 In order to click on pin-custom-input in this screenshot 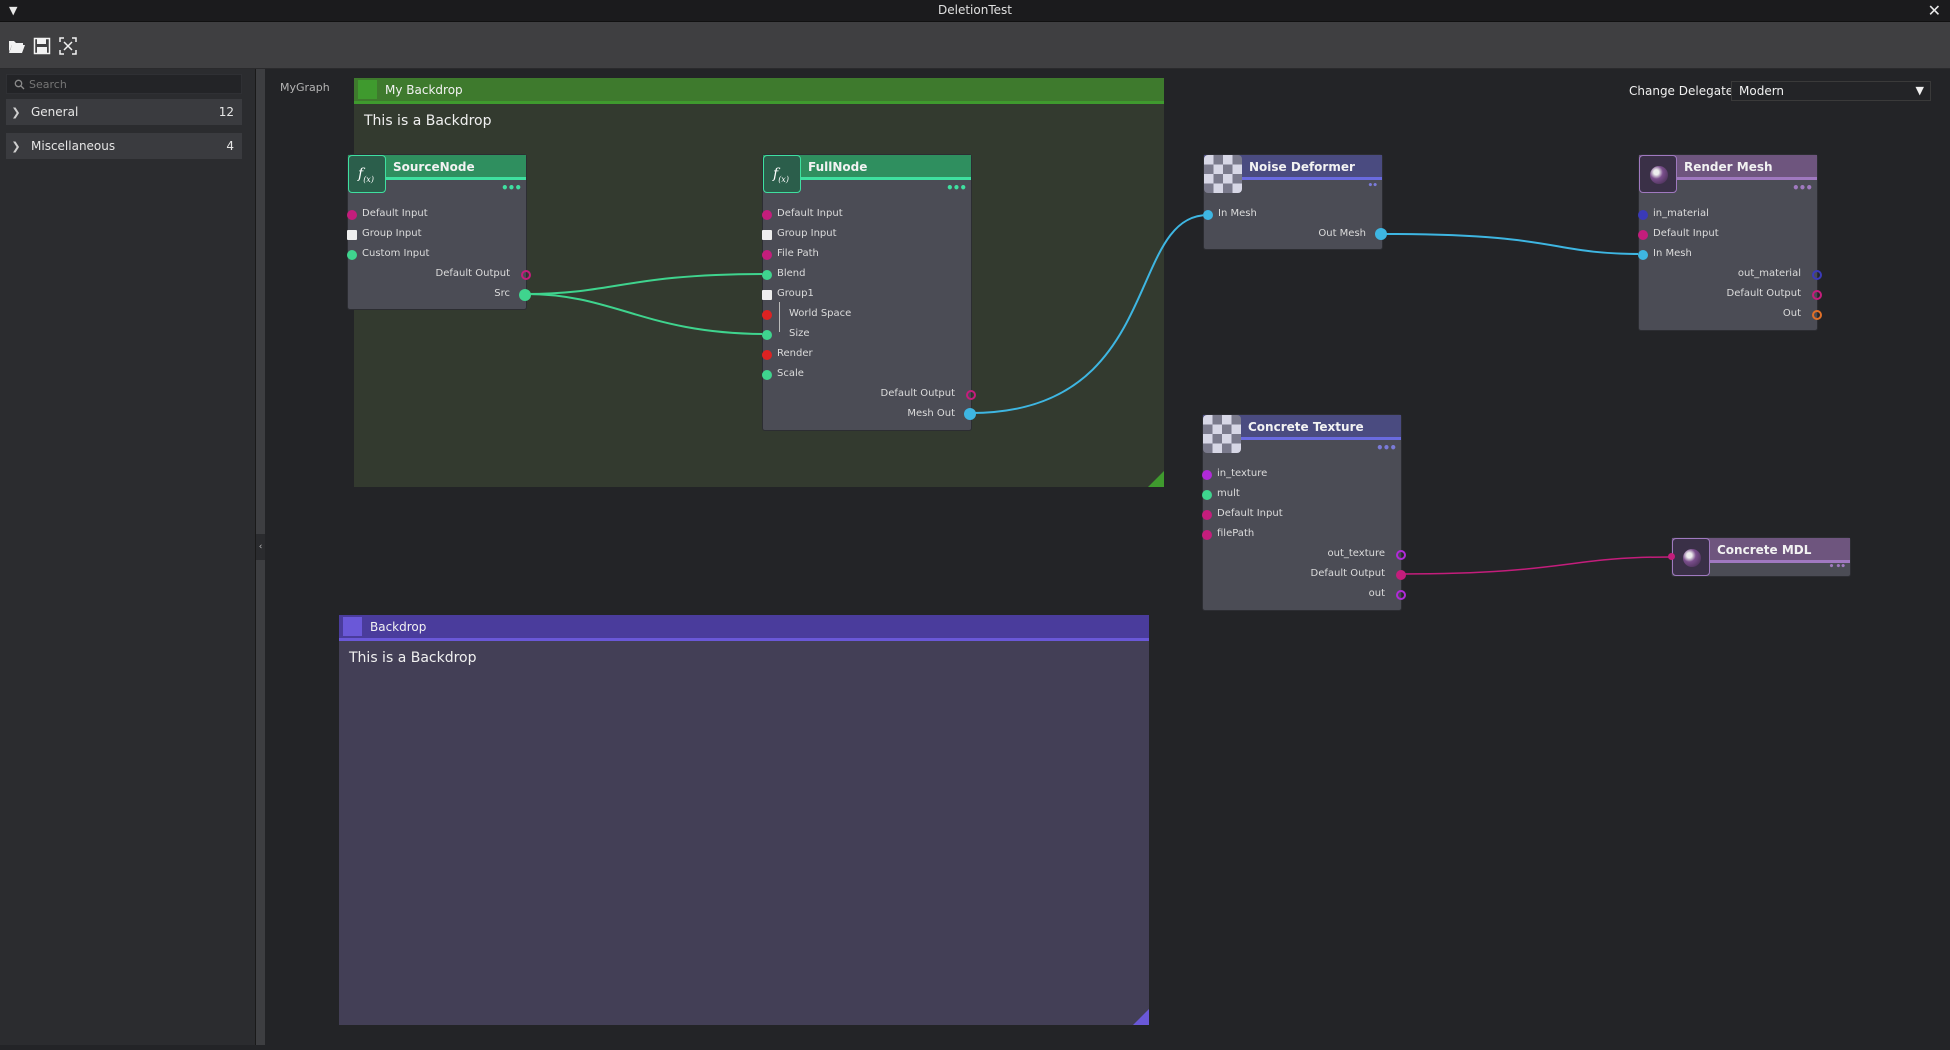, I will do `click(352, 255)`.